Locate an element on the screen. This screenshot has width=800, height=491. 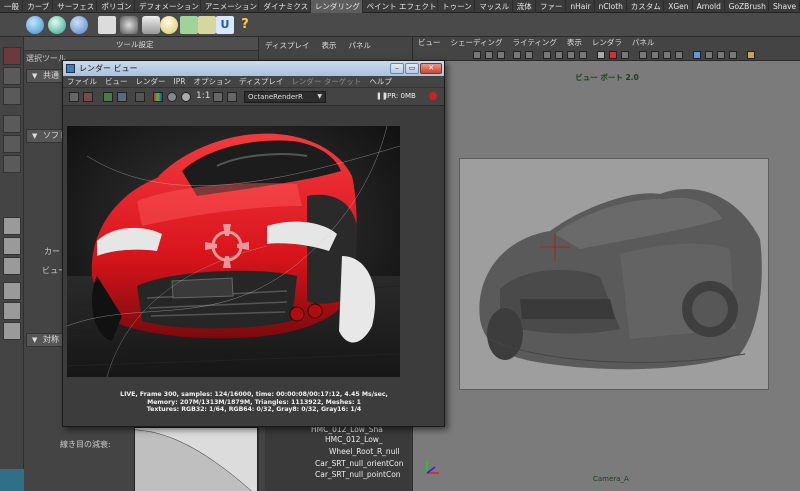
textured-icon is located at coordinates (571, 55).